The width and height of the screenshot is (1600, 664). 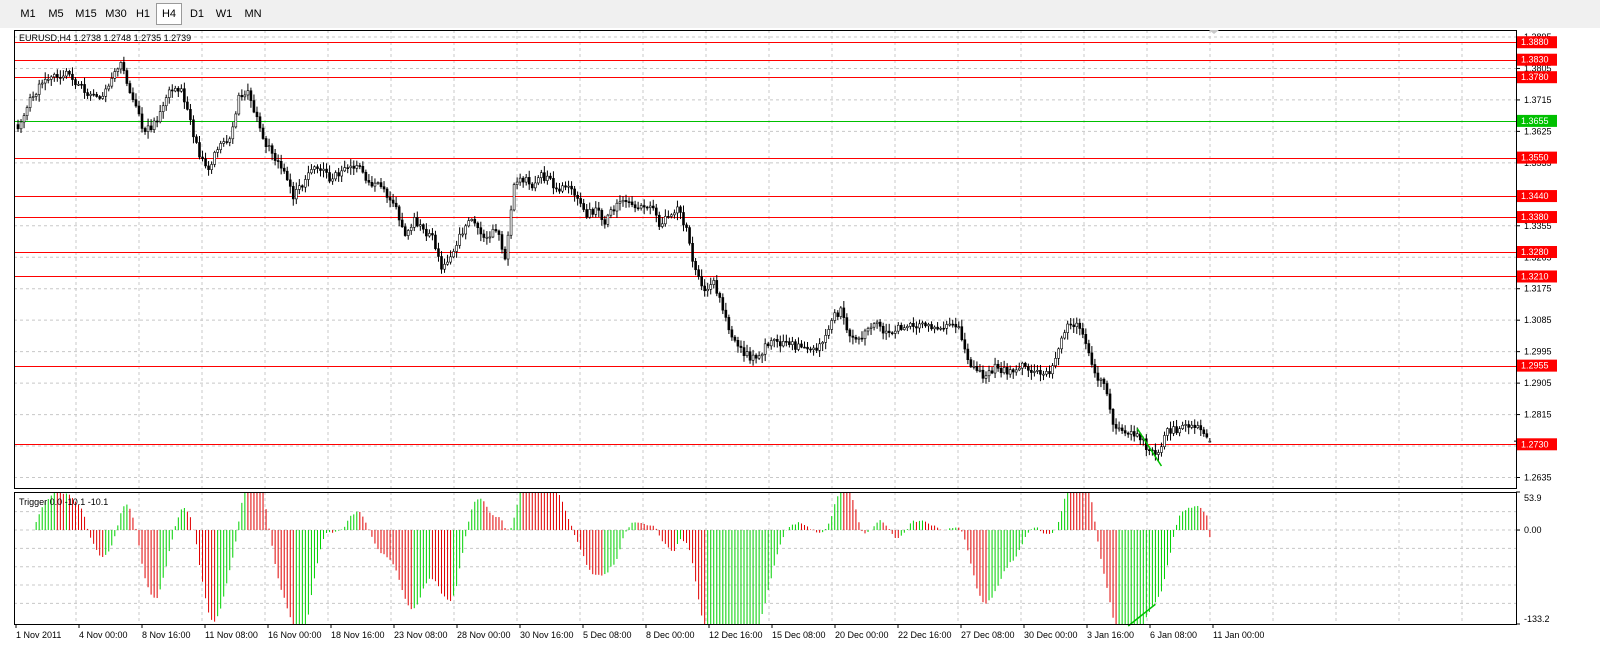 What do you see at coordinates (1145, 527) in the screenshot?
I see `trend-lines` at bounding box center [1145, 527].